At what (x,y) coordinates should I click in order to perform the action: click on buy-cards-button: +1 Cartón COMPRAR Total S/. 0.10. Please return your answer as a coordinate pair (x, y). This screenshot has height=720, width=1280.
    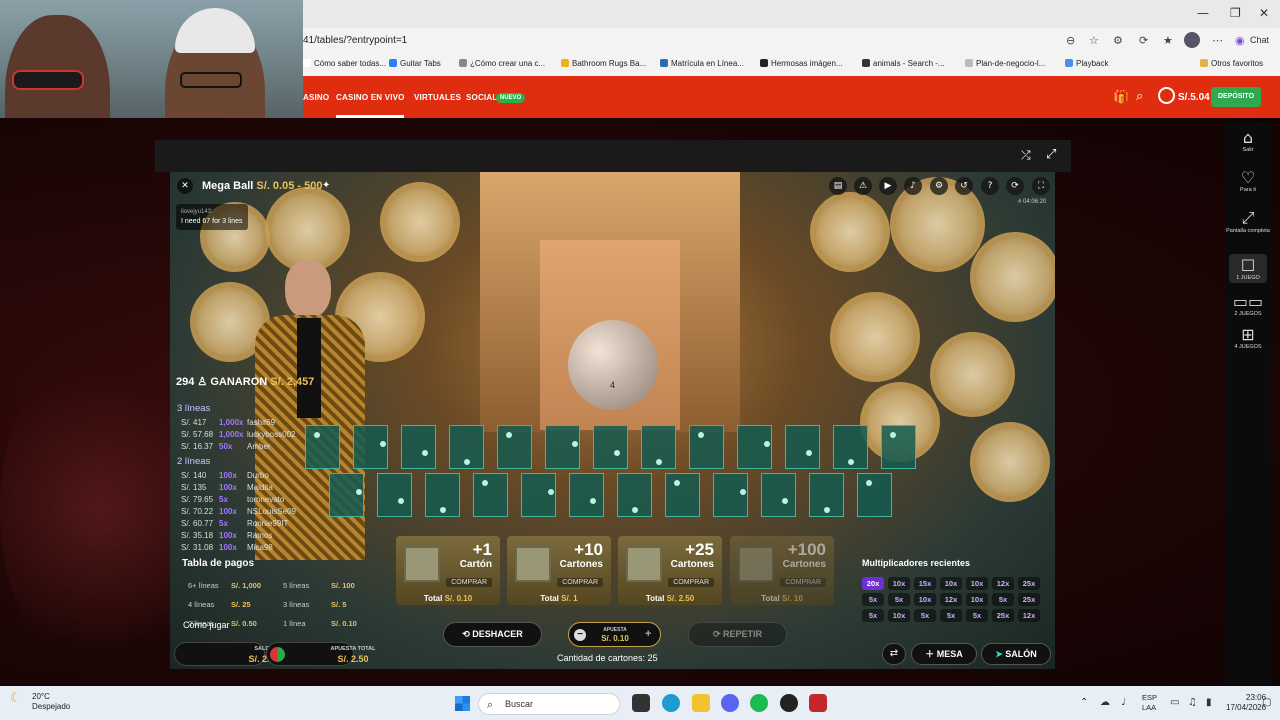
    Looking at the image, I should click on (448, 570).